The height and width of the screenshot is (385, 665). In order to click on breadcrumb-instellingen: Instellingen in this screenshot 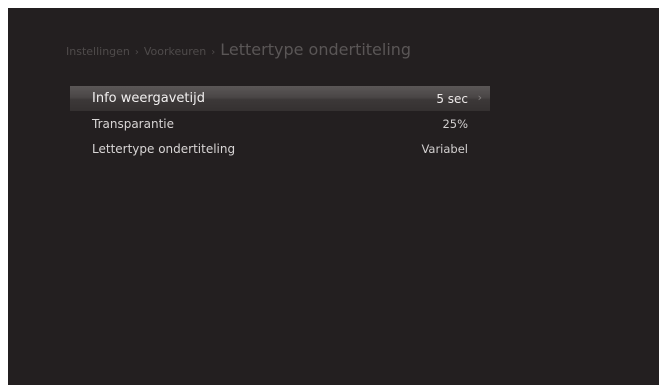, I will do `click(98, 51)`.